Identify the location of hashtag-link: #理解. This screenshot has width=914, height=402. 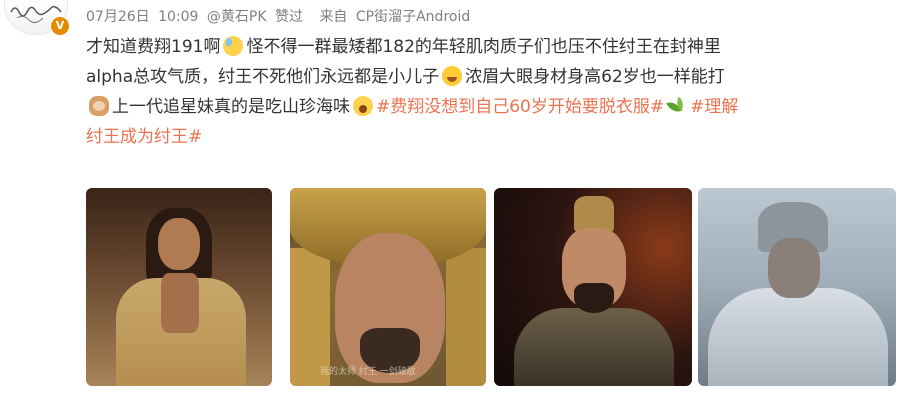
(714, 107).